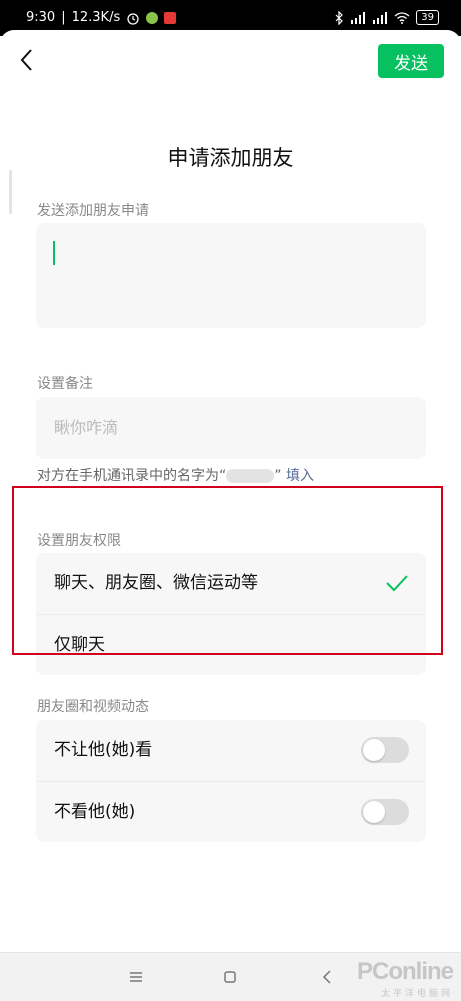  I want to click on watermark-brand: PConline, so click(405, 971).